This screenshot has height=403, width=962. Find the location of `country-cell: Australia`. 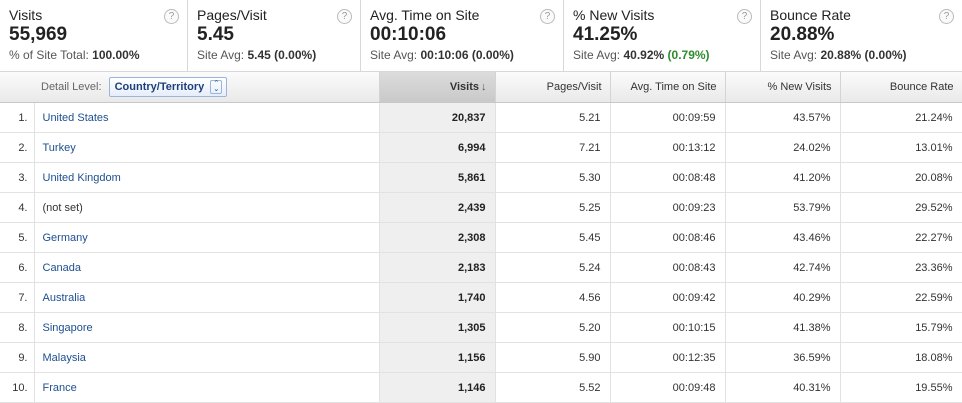

country-cell: Australia is located at coordinates (207, 297).